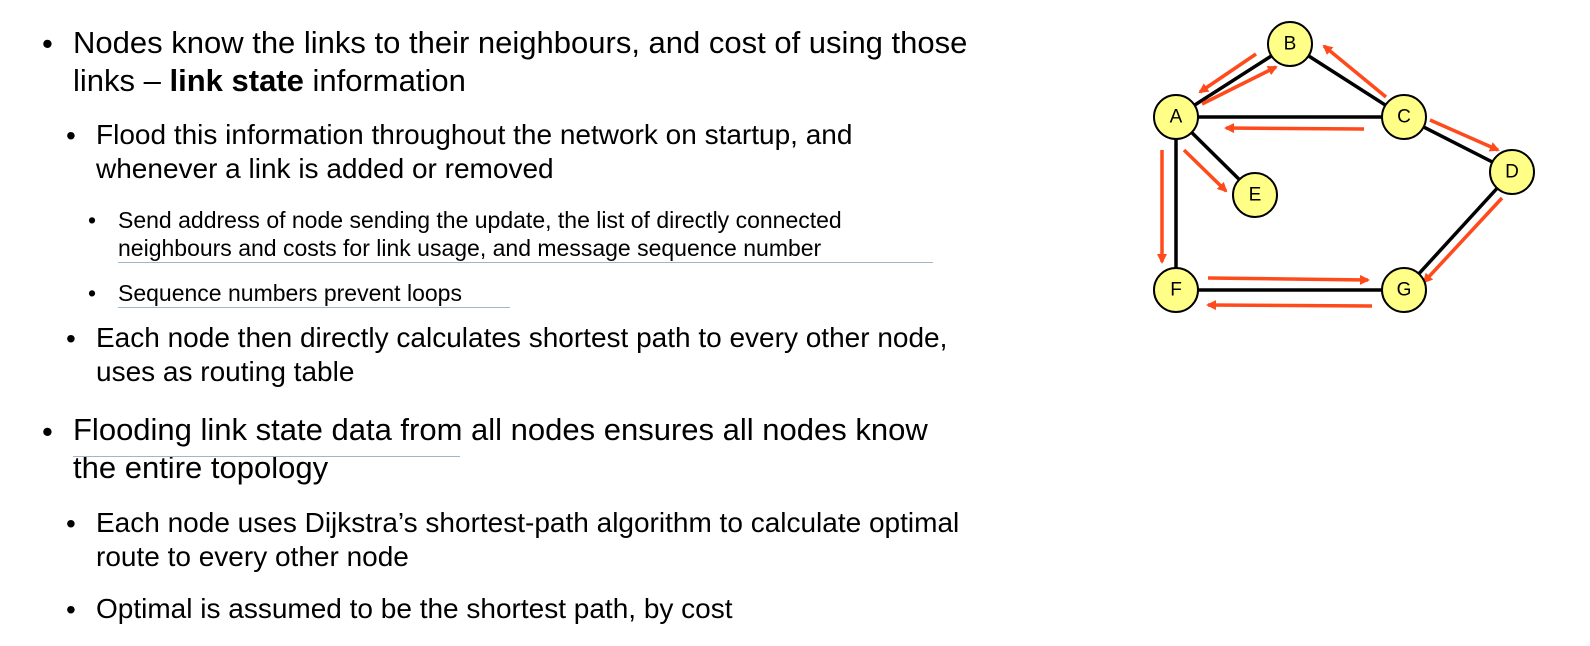  I want to click on node-label-b: B, so click(1290, 44).